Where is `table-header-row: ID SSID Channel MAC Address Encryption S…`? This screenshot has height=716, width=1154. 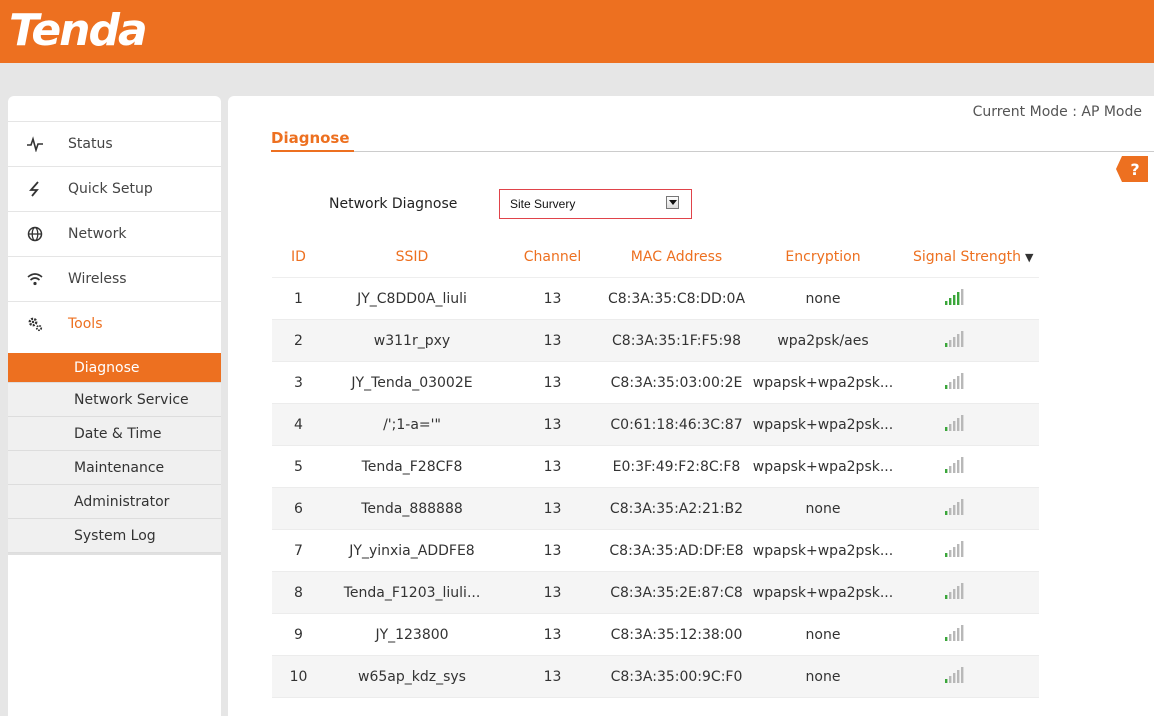
table-header-row: ID SSID Channel MAC Address Encryption S… is located at coordinates (655, 257).